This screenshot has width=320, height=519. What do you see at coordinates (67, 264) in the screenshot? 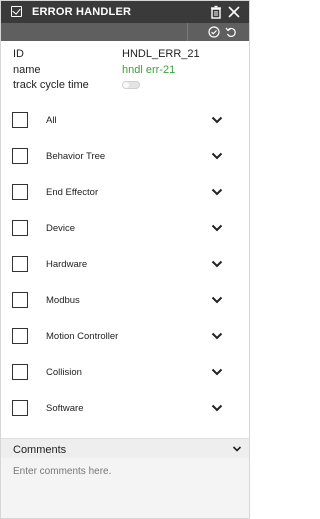
I see `category-label: Hardware` at bounding box center [67, 264].